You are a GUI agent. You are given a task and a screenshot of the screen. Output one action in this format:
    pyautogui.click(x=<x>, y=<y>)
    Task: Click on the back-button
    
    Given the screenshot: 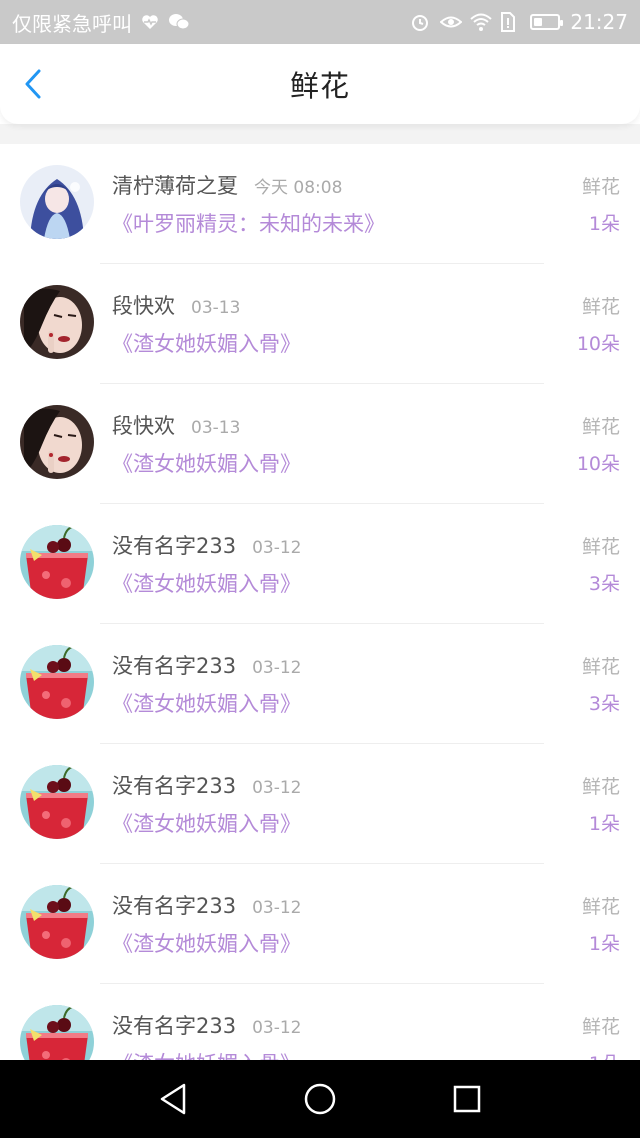 What is the action you would take?
    pyautogui.click(x=34, y=84)
    